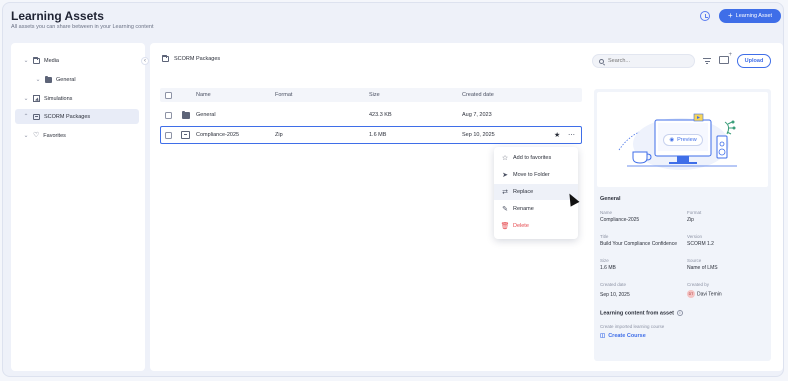 This screenshot has width=788, height=381. Describe the element at coordinates (41, 60) in the screenshot. I see `sidebar-item-media: ⌄ Media` at that location.